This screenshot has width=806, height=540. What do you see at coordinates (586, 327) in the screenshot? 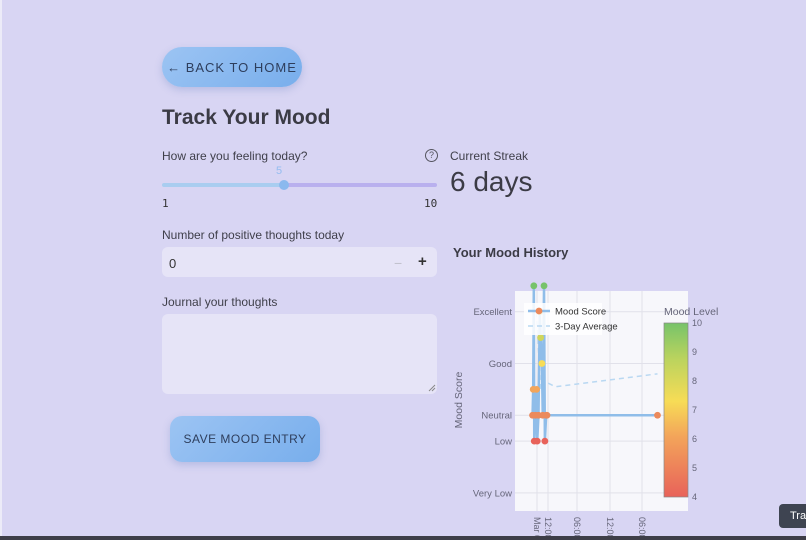
I see `legend-label-3-day-average: 3-Day Average` at bounding box center [586, 327].